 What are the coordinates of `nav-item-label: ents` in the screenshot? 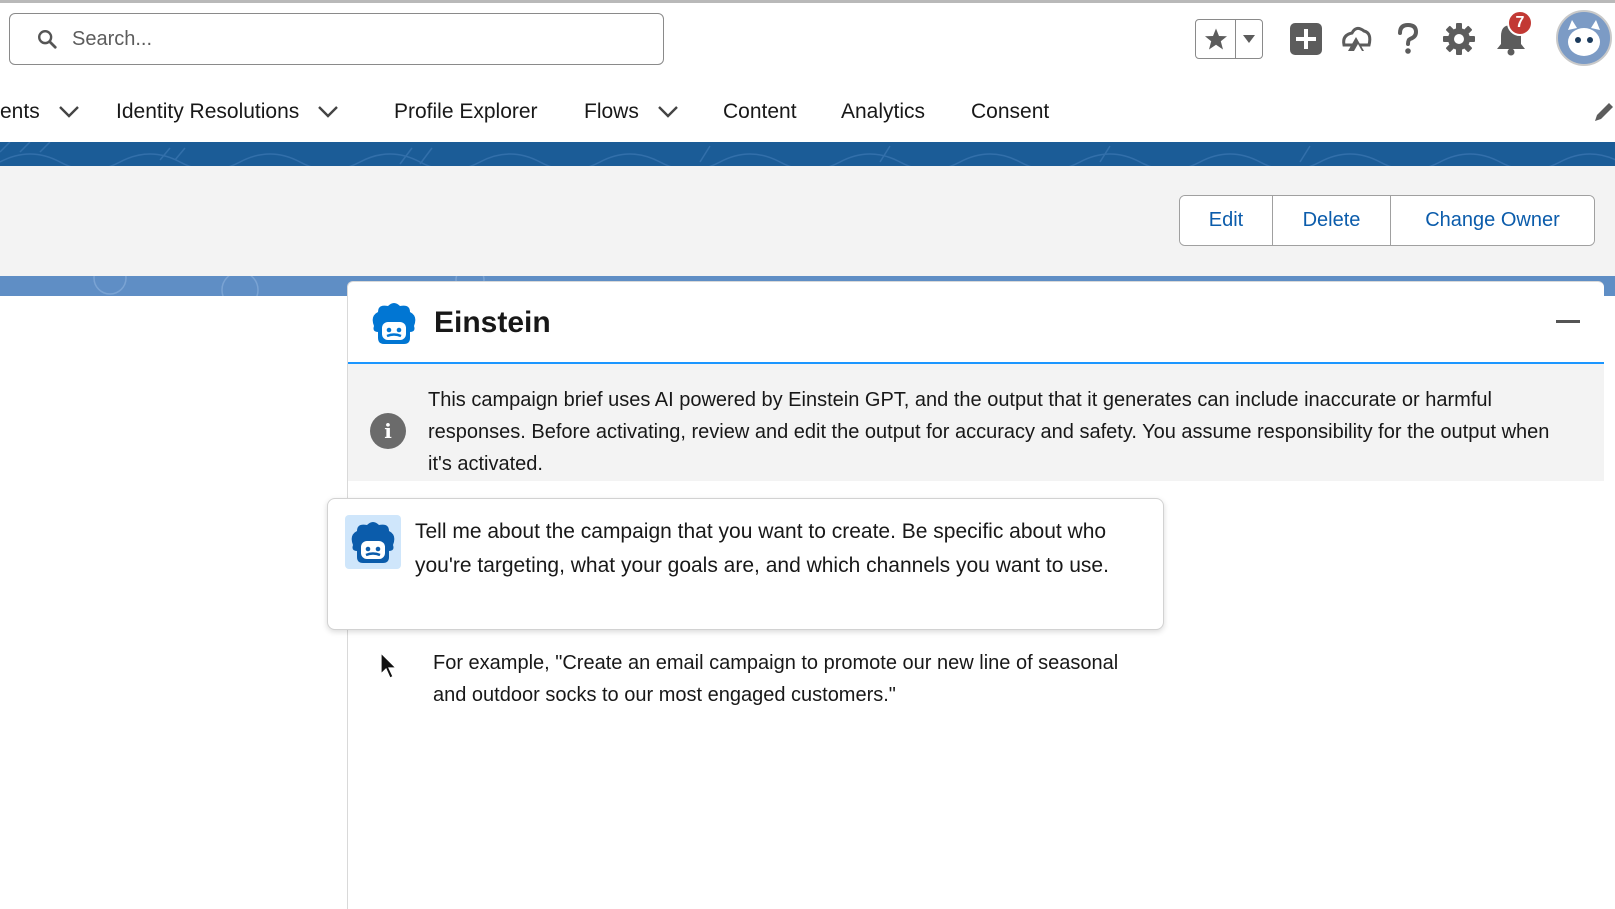 It's located at (20, 111).